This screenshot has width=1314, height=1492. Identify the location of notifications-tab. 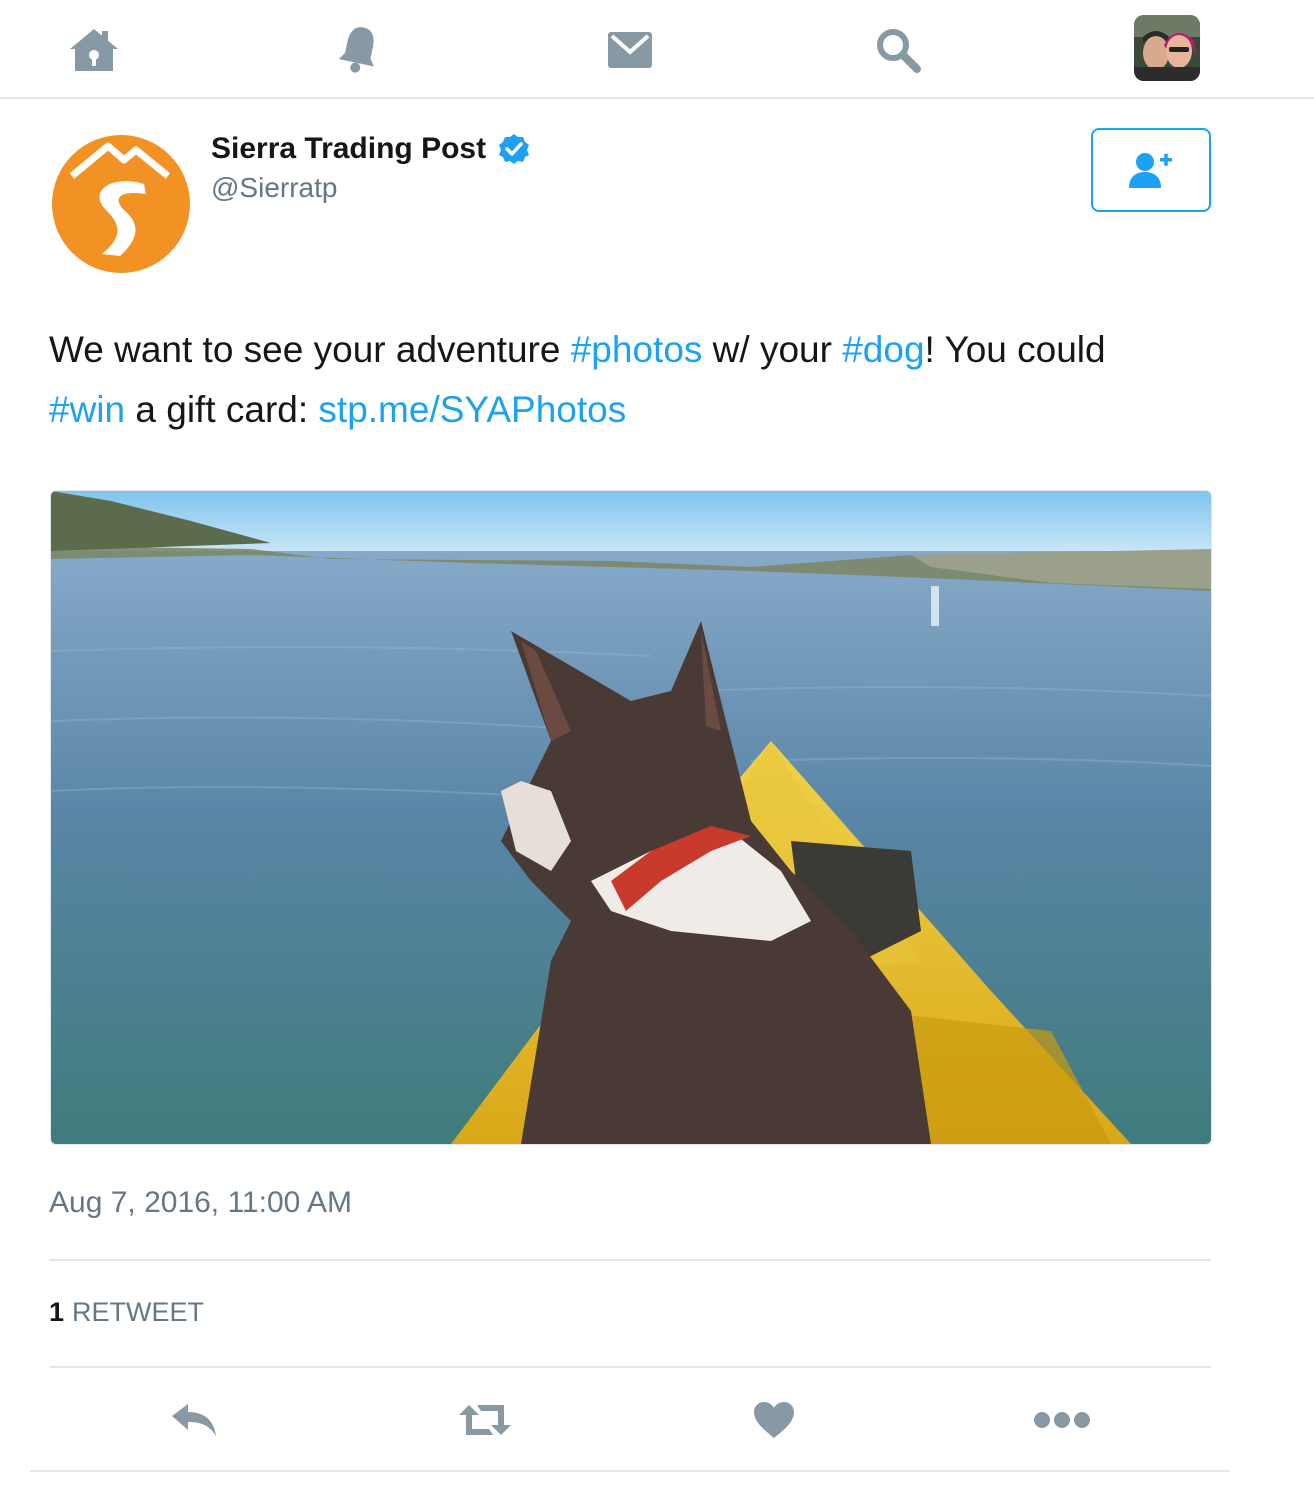
(359, 50).